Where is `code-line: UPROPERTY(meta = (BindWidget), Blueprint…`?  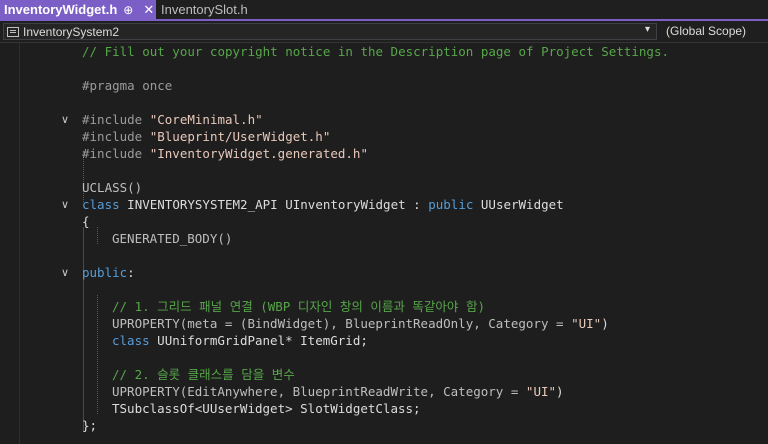 code-line: UPROPERTY(meta = (BindWidget), Blueprint… is located at coordinates (360, 323).